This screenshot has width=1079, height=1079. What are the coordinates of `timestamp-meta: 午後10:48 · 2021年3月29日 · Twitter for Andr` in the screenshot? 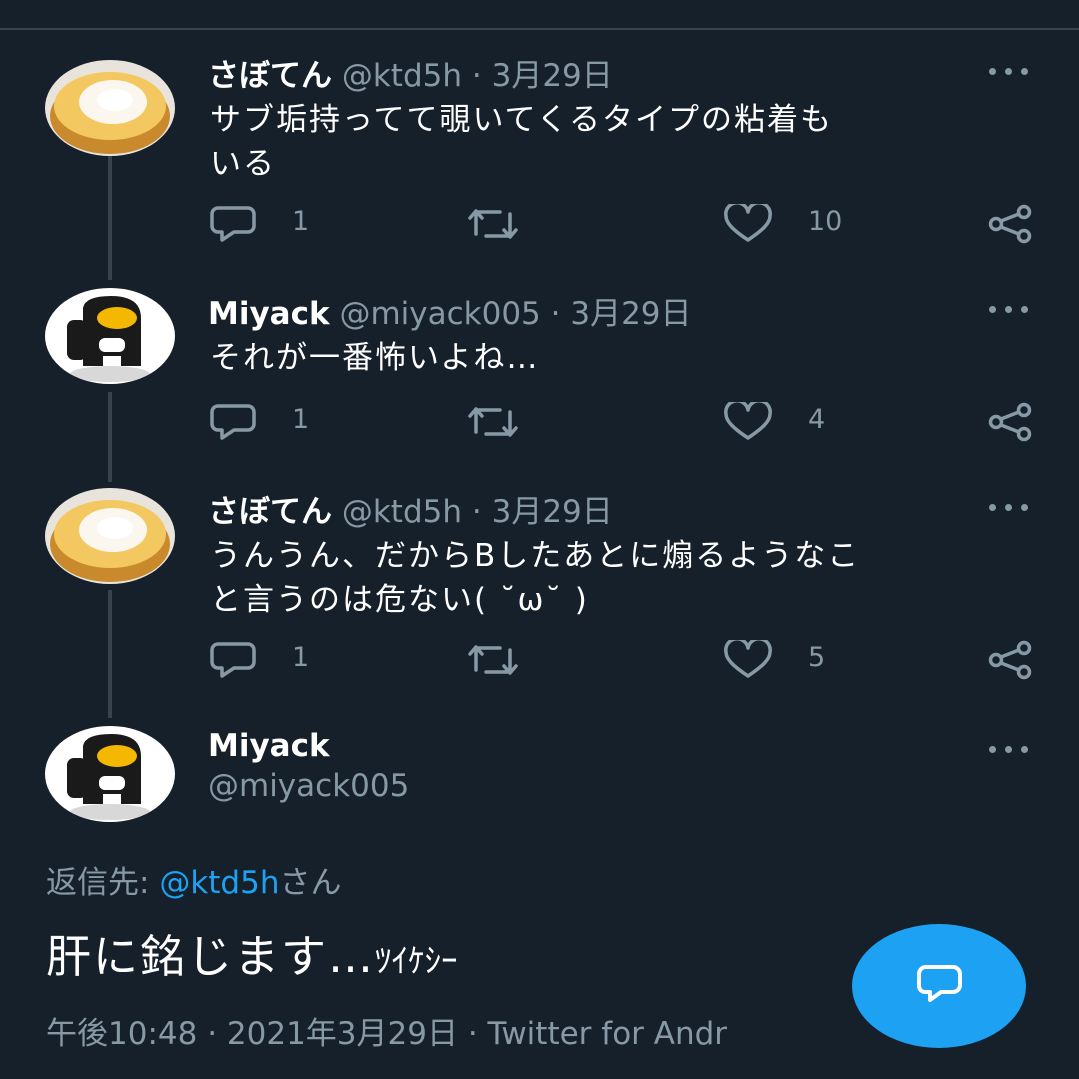 It's located at (386, 1030).